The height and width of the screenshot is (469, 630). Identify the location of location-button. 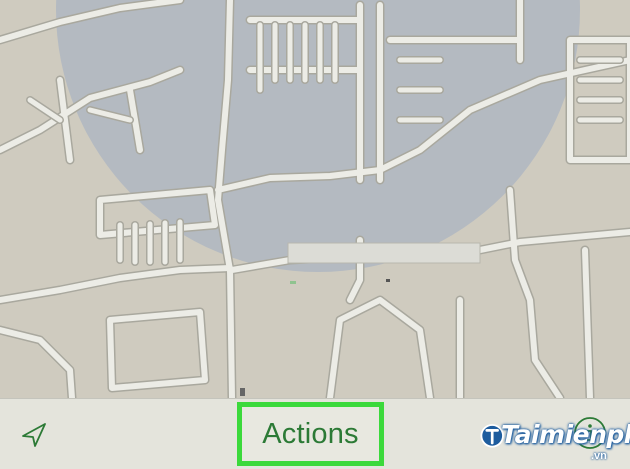
(34, 435).